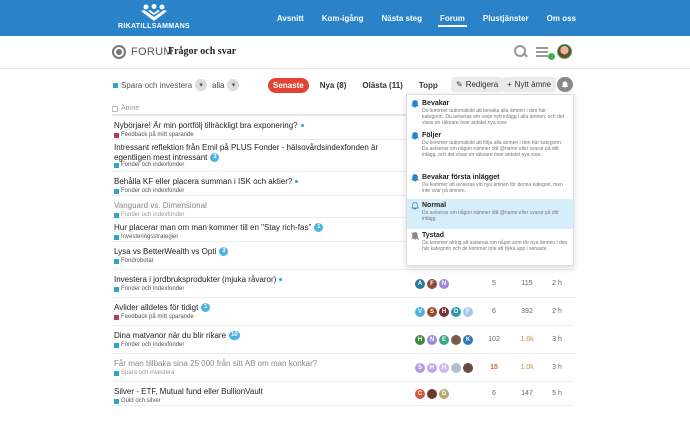 Image resolution: width=690 pixels, height=442 pixels. What do you see at coordinates (564, 51) in the screenshot?
I see `user-avatar` at bounding box center [564, 51].